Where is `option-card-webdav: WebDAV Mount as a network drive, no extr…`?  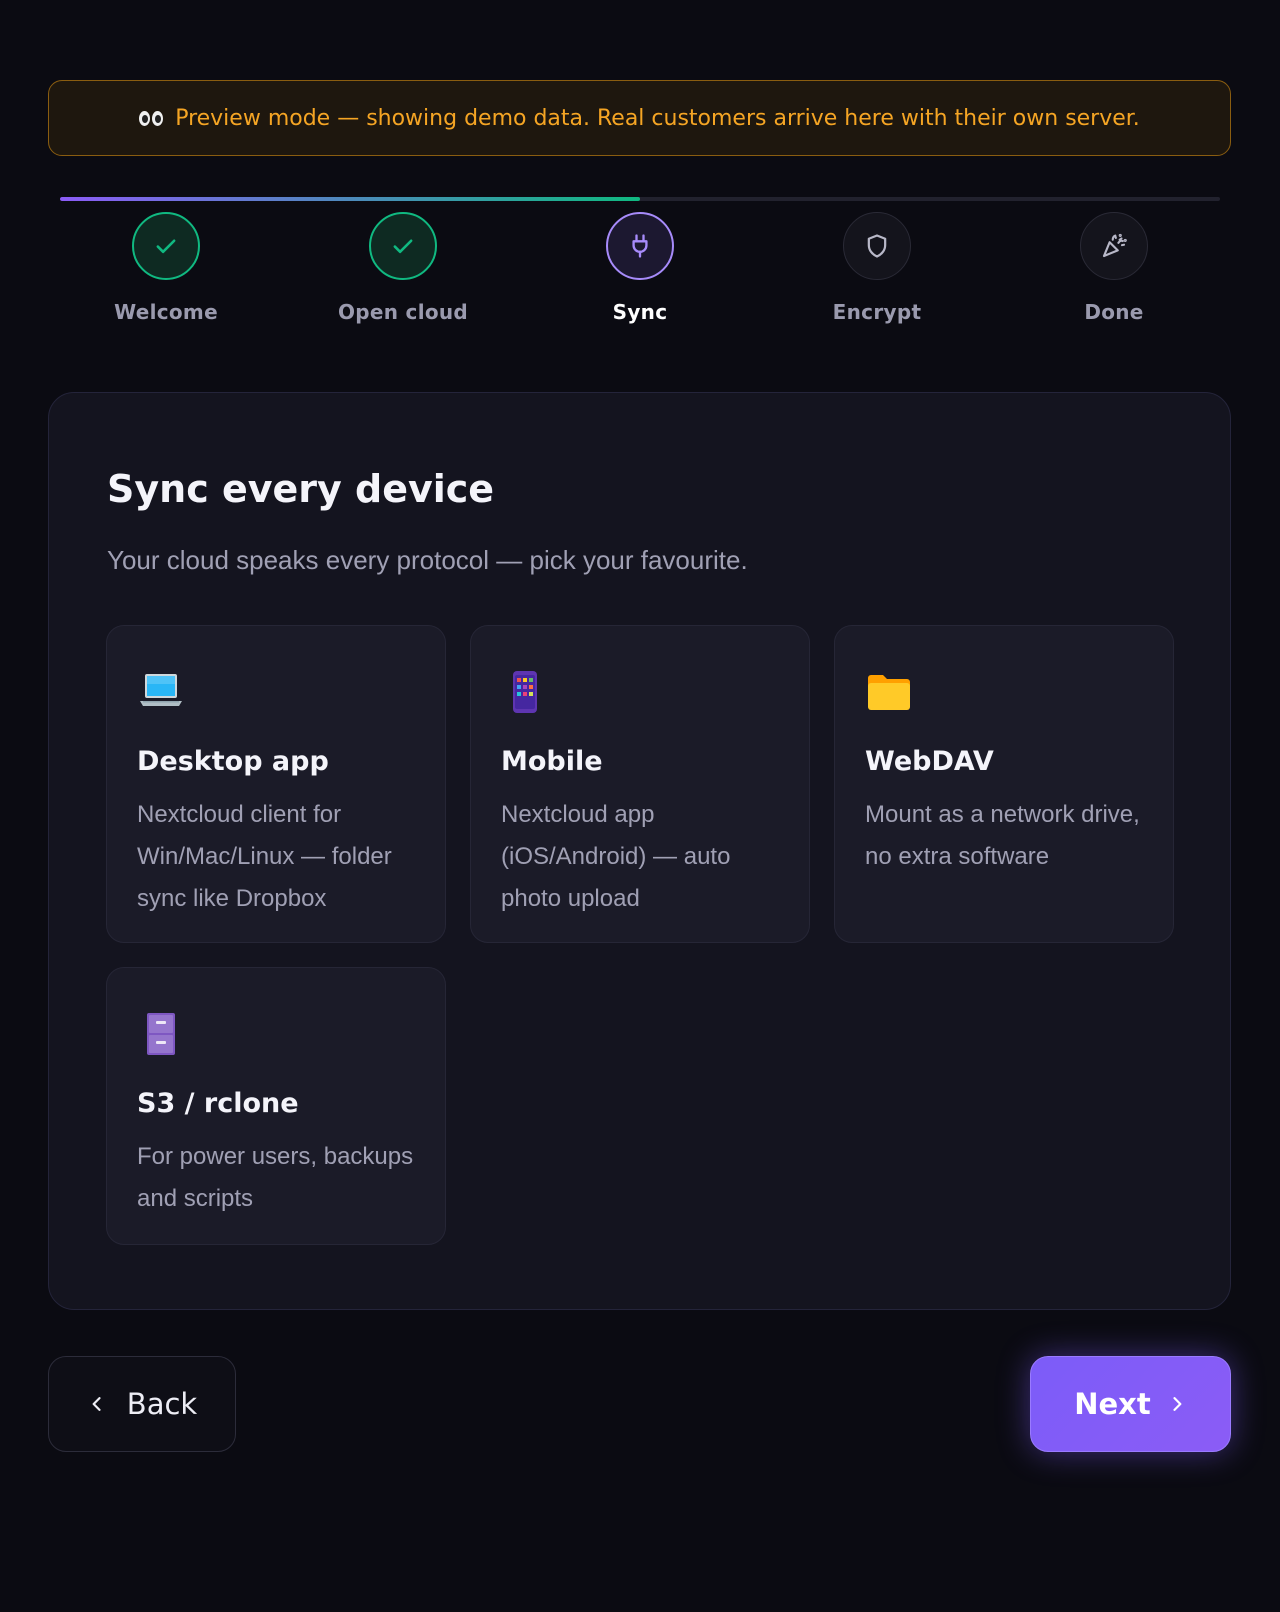
option-card-webdav: WebDAV Mount as a network drive, no extr… is located at coordinates (1004, 784).